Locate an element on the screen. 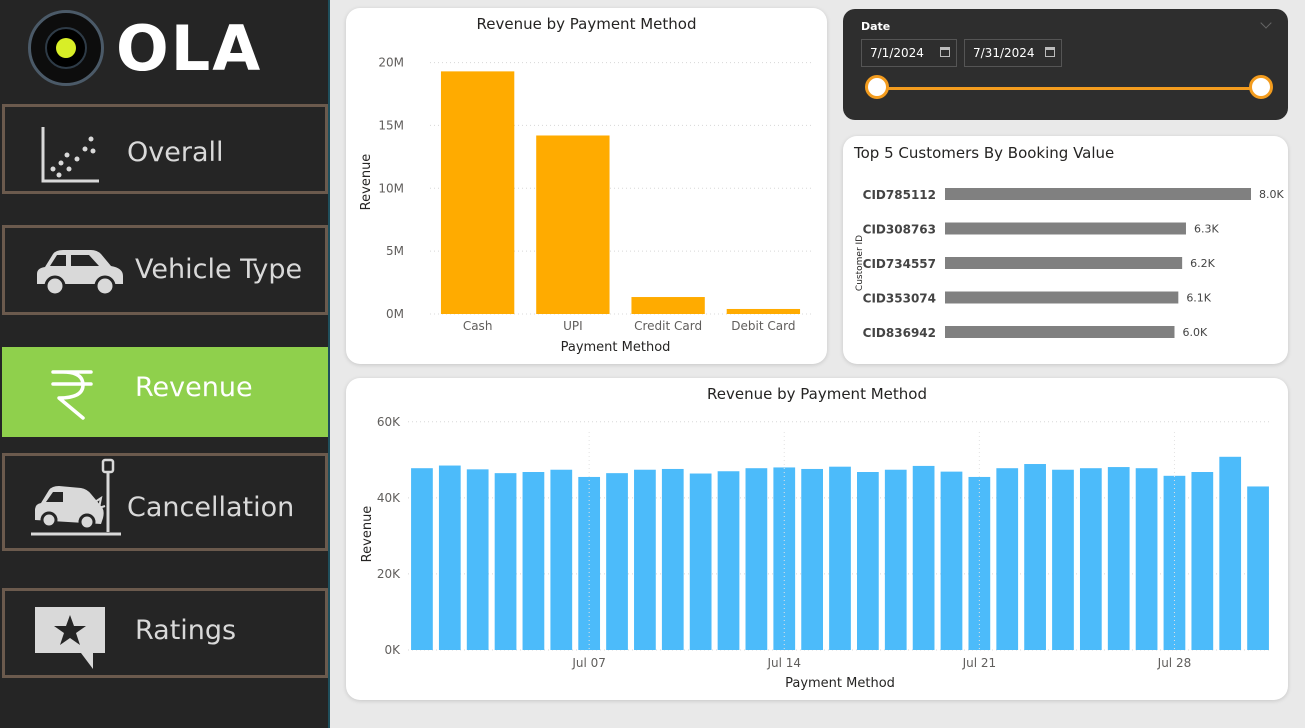 This screenshot has height=728, width=1305. date-range-start-handle is located at coordinates (877, 87).